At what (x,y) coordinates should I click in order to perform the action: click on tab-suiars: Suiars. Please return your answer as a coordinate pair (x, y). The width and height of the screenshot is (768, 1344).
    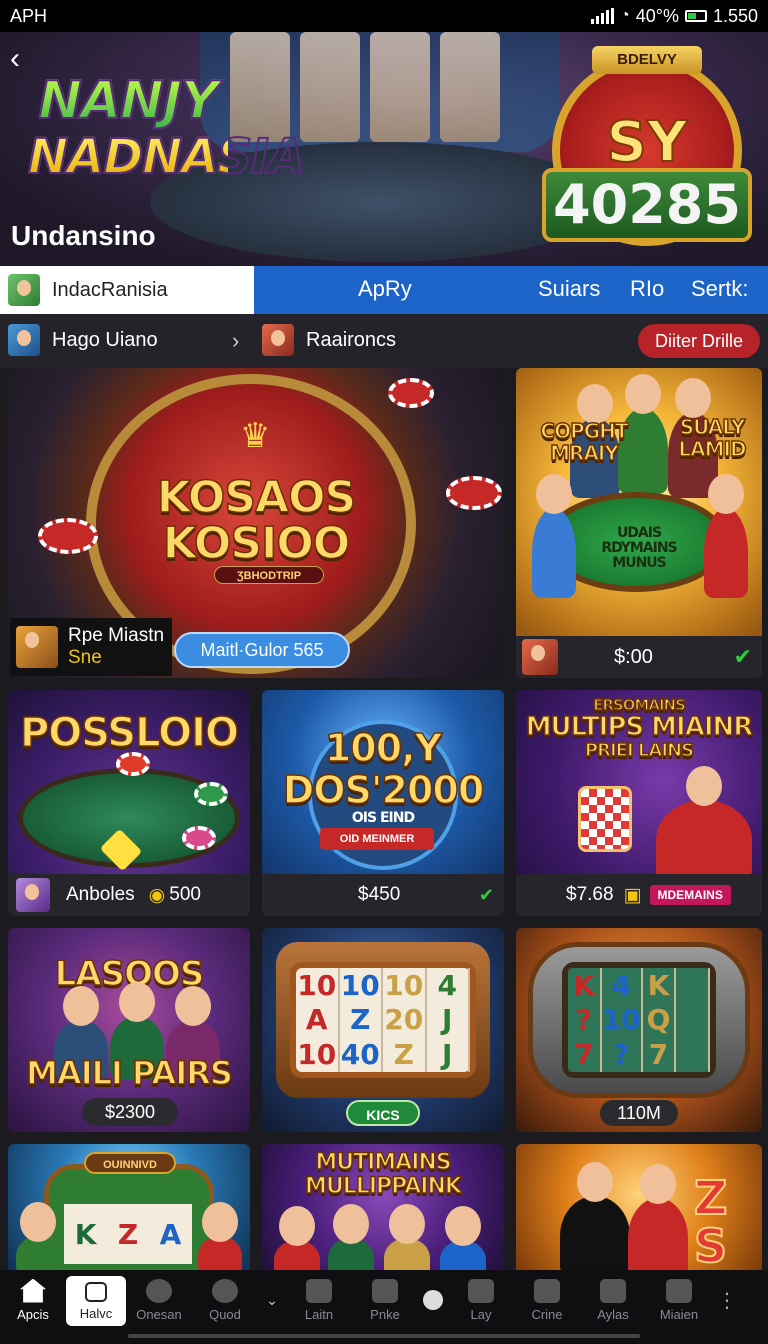
    Looking at the image, I should click on (569, 289).